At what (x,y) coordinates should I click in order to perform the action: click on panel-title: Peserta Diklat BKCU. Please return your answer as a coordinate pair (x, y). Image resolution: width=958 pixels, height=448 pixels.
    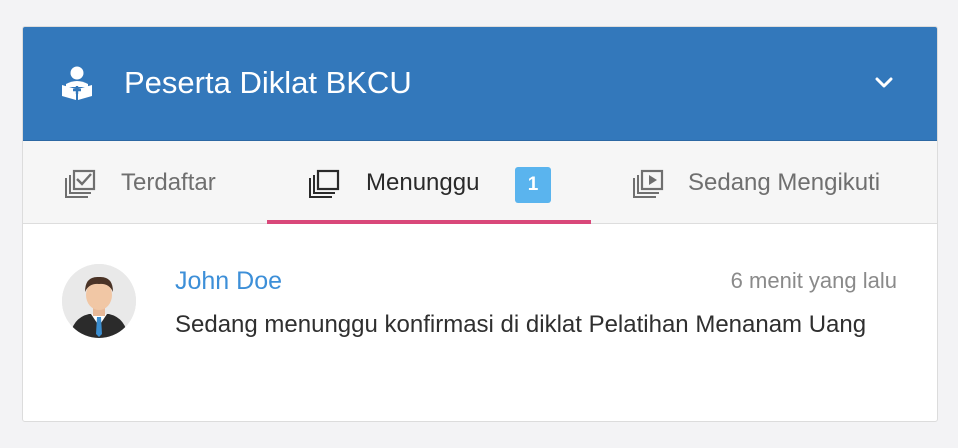
    Looking at the image, I should click on (268, 82).